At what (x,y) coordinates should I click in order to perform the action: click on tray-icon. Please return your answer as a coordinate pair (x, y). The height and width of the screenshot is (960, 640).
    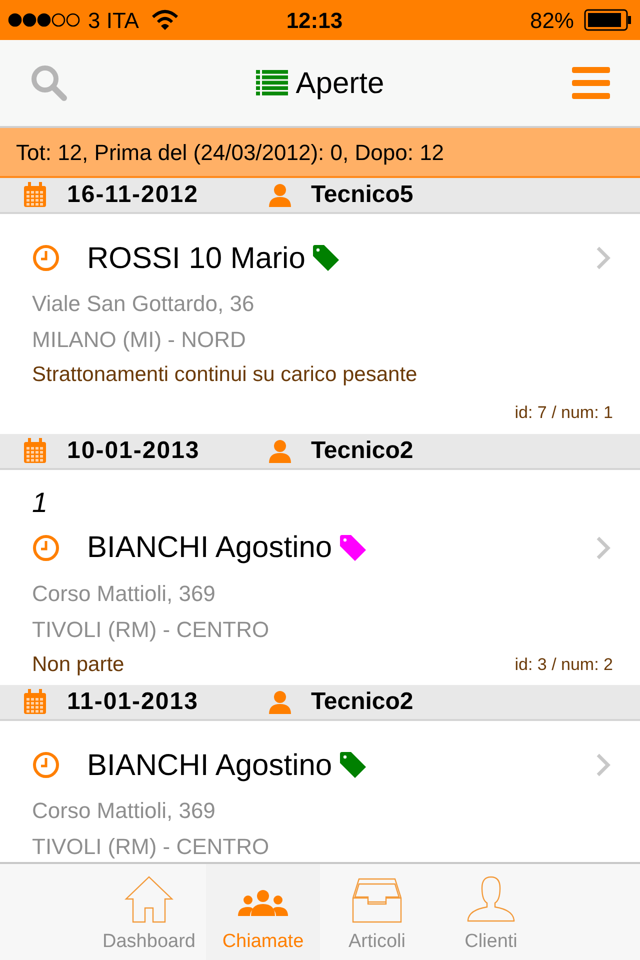
    Looking at the image, I should click on (377, 900).